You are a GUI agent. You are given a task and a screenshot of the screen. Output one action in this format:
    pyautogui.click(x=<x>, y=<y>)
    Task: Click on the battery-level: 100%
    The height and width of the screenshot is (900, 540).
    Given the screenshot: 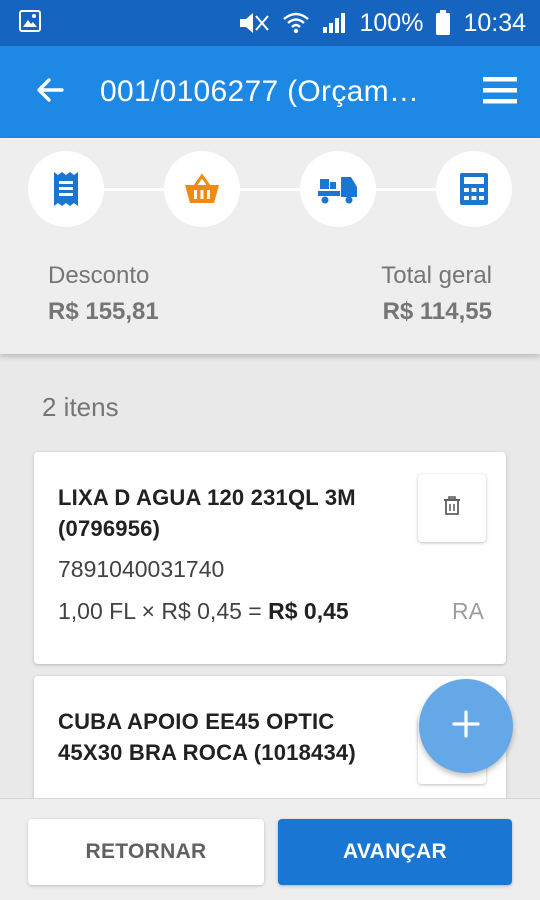 What is the action you would take?
    pyautogui.click(x=391, y=22)
    